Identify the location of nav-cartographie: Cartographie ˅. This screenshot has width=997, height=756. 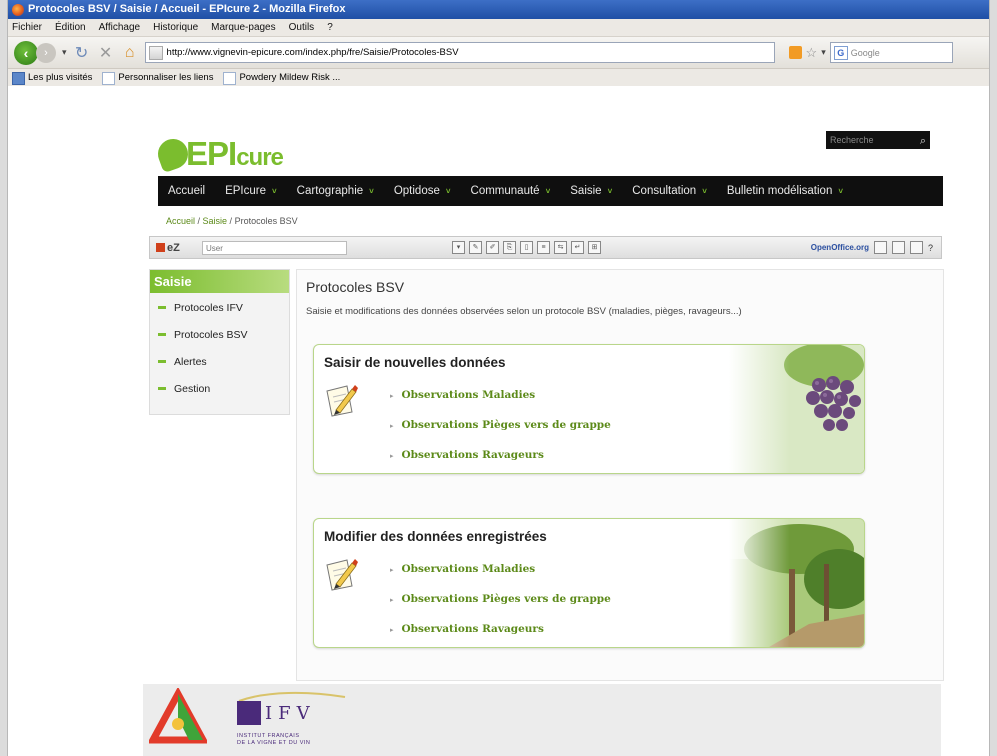
(335, 191).